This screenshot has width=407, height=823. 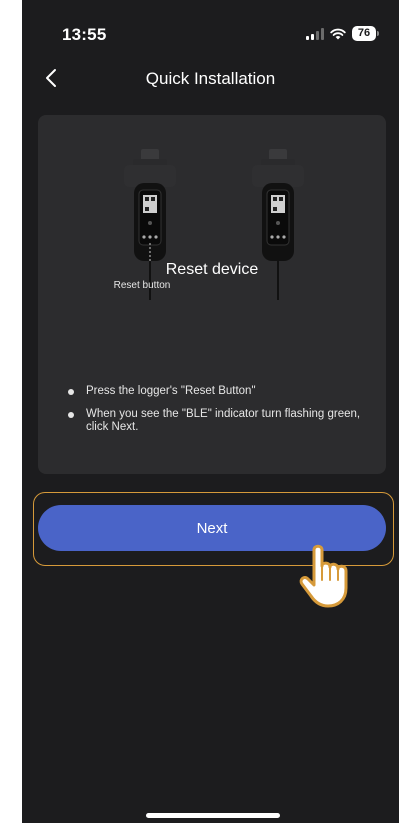 I want to click on battery-level: 76, so click(x=364, y=33).